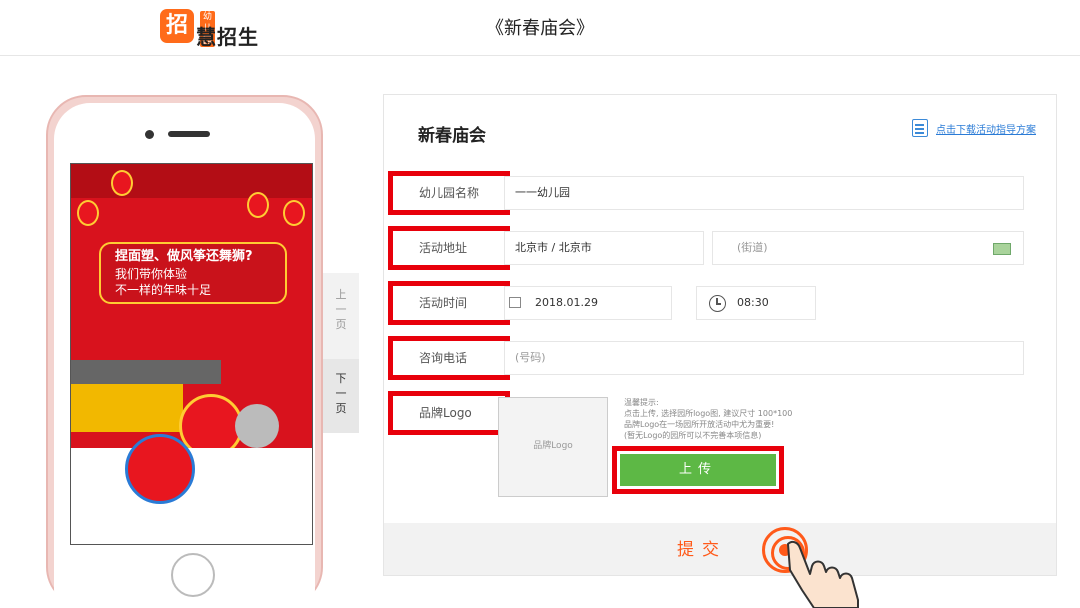 This screenshot has height=608, width=1080. Describe the element at coordinates (553, 247) in the screenshot. I see `city-value: 北京市 / 北京市` at that location.